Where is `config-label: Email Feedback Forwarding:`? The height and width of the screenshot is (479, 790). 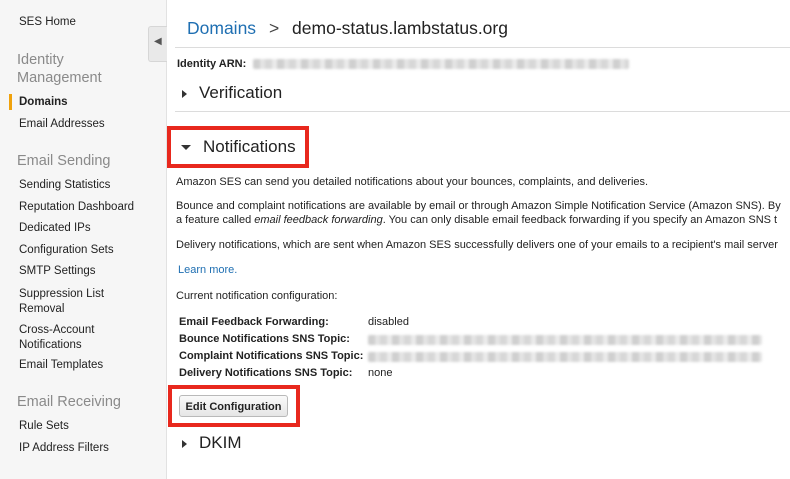
config-label: Email Feedback Forwarding: is located at coordinates (254, 322).